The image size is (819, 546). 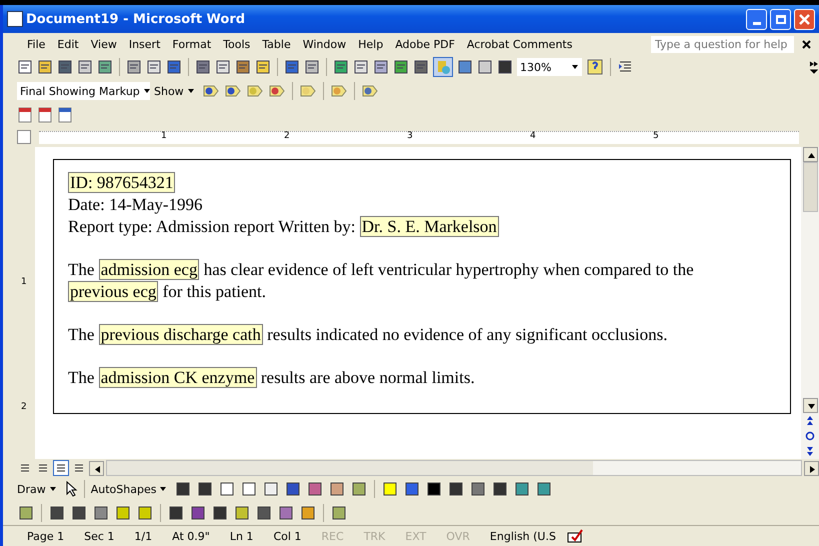 I want to click on tab-selector-icon, so click(x=24, y=137).